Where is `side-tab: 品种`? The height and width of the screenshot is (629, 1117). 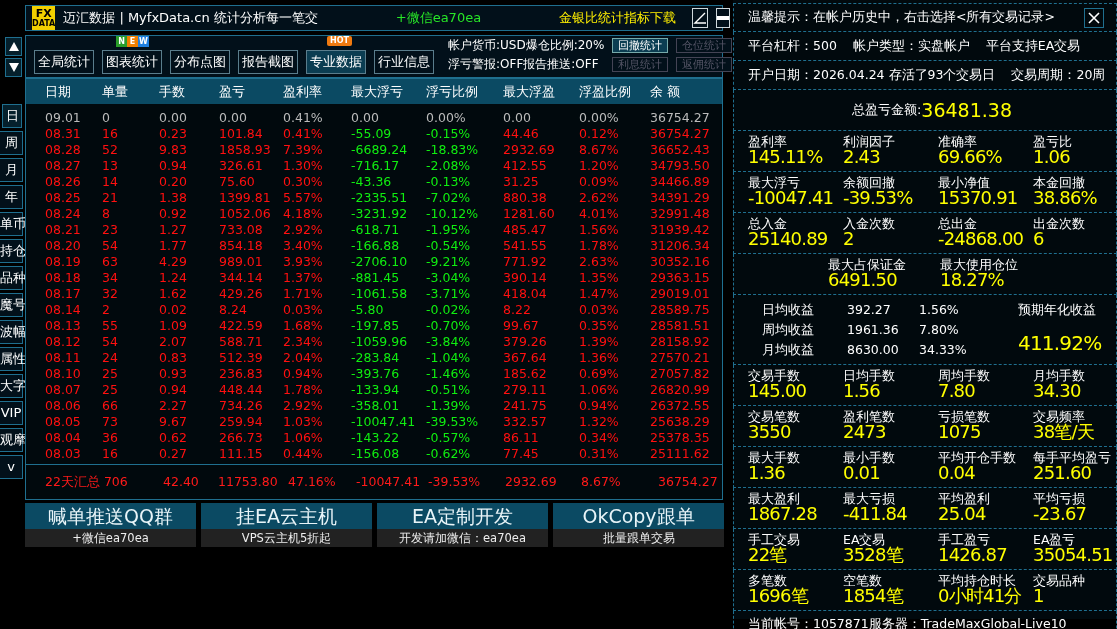
side-tab: 品种 is located at coordinates (11, 278).